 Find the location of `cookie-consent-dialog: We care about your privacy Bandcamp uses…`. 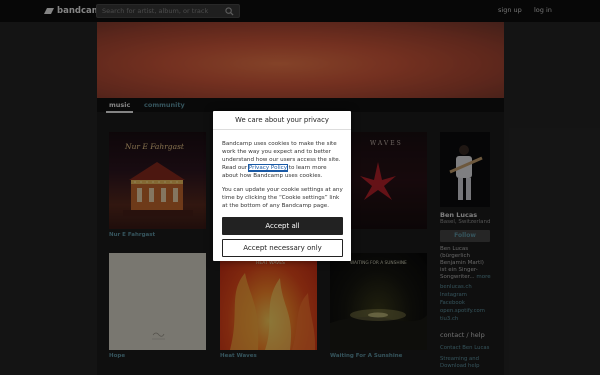

cookie-consent-dialog: We care about your privacy Bandcamp uses… is located at coordinates (282, 186).